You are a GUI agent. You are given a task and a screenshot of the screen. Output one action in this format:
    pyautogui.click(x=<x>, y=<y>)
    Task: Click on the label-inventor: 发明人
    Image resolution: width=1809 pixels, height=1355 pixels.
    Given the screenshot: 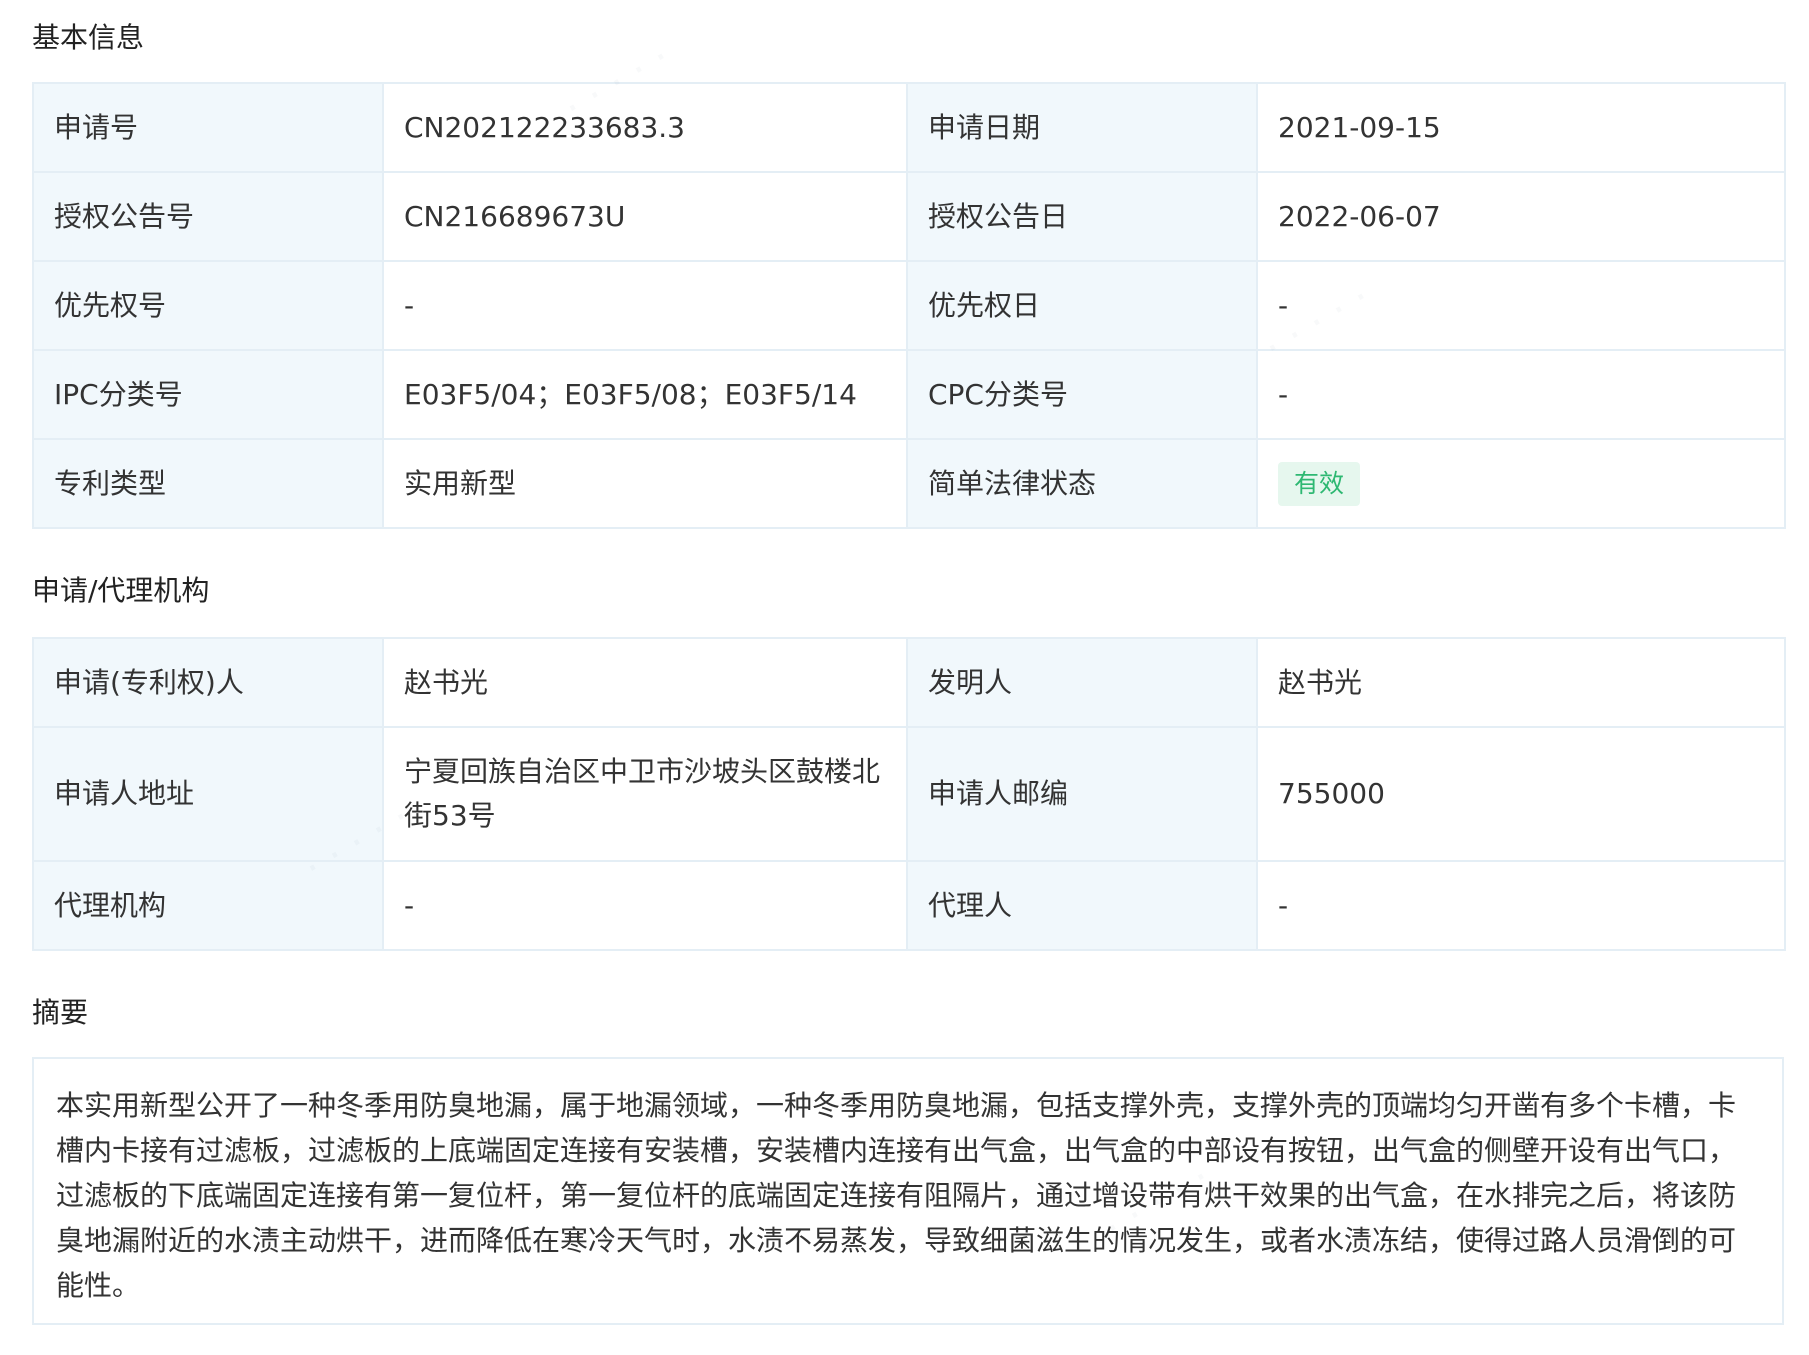 What is the action you would take?
    pyautogui.click(x=1082, y=682)
    